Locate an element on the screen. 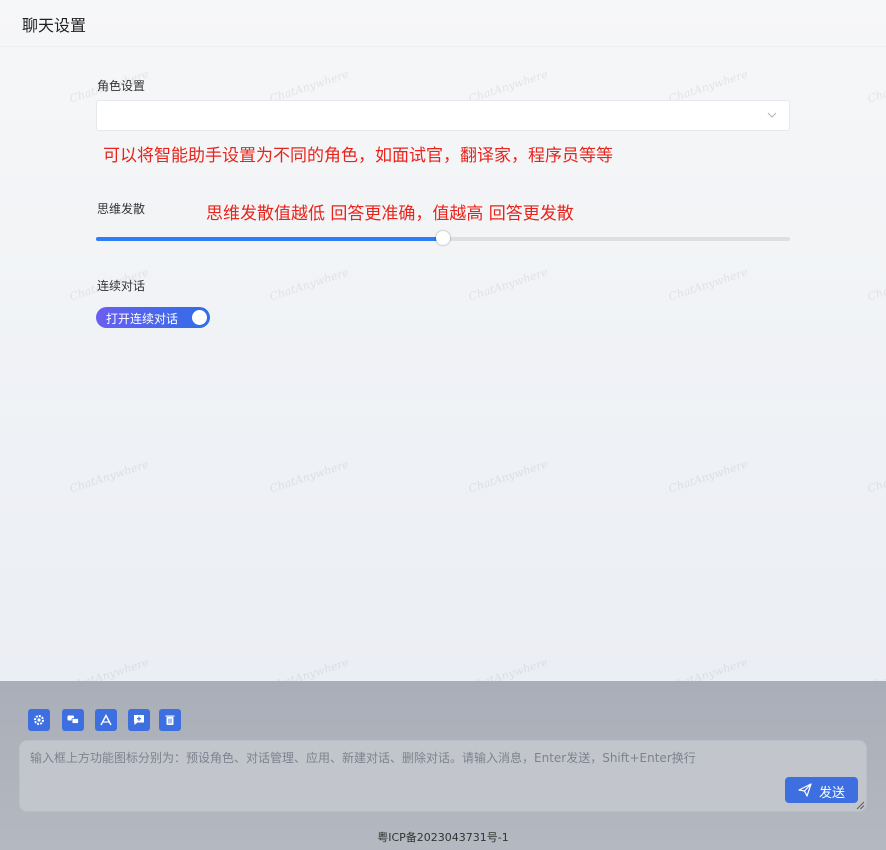  continuous-label: 连续对话 is located at coordinates (121, 286).